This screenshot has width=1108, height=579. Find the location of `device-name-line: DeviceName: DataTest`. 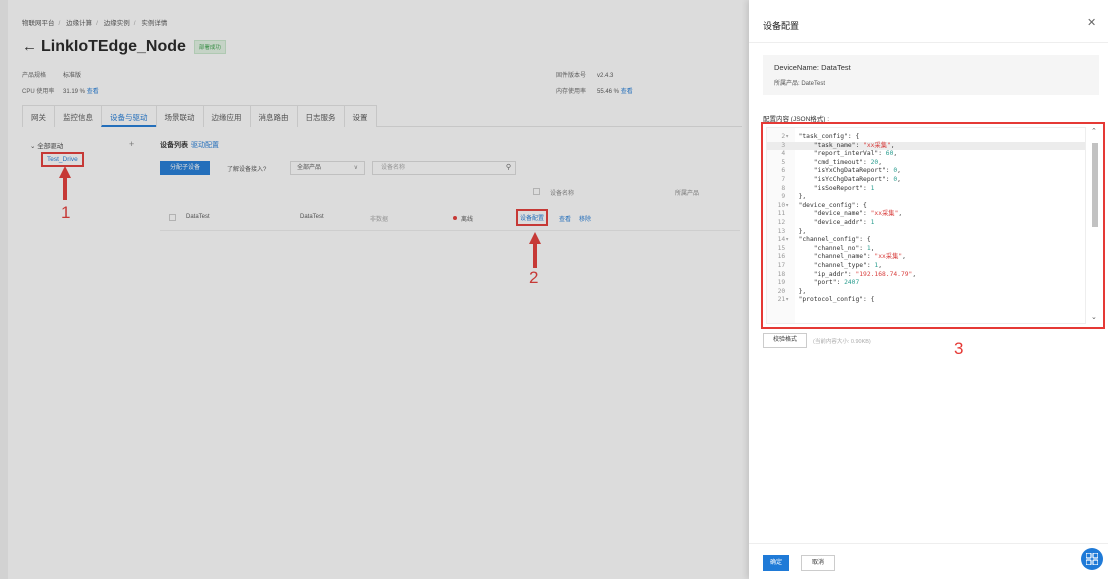

device-name-line: DeviceName: DataTest is located at coordinates (812, 67).